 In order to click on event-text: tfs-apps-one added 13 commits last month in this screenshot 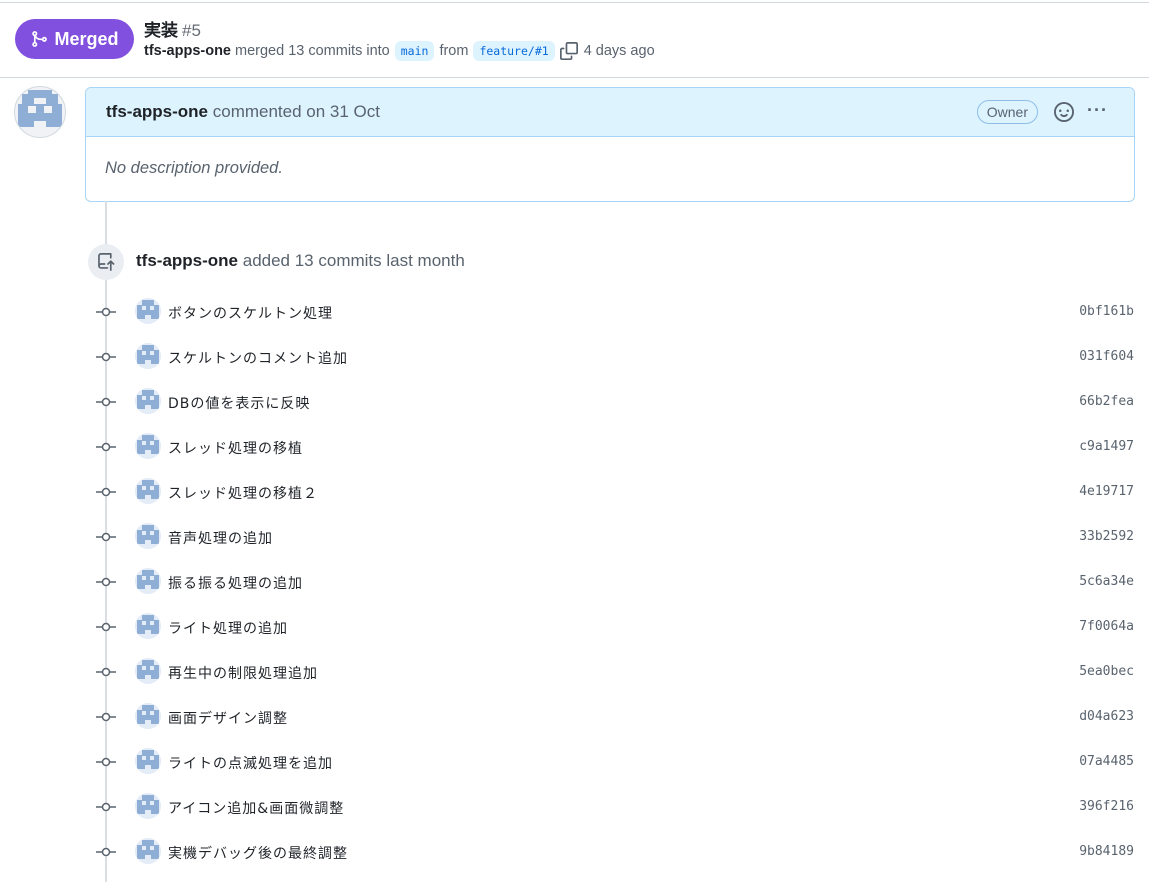, I will do `click(300, 261)`.